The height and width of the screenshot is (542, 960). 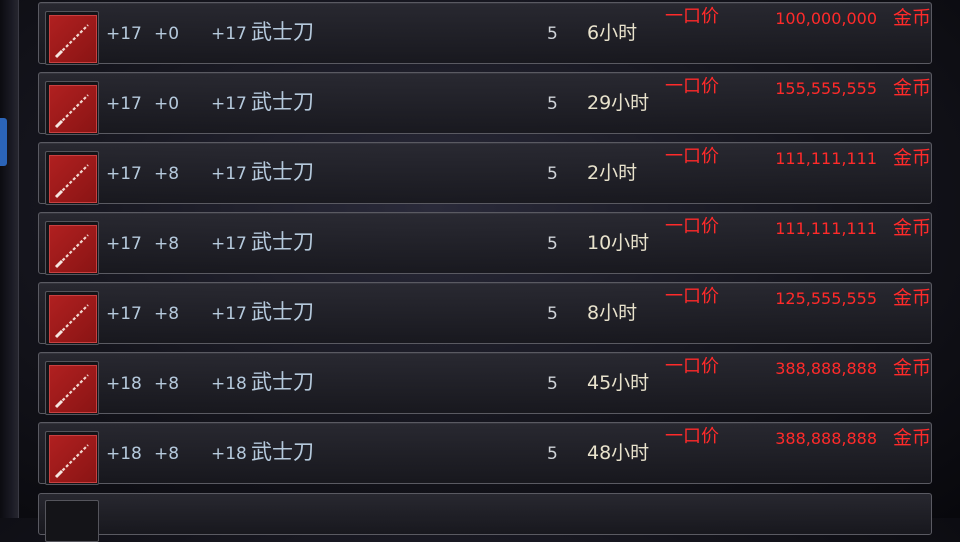 What do you see at coordinates (612, 173) in the screenshot?
I see `time-remaining: 2小时` at bounding box center [612, 173].